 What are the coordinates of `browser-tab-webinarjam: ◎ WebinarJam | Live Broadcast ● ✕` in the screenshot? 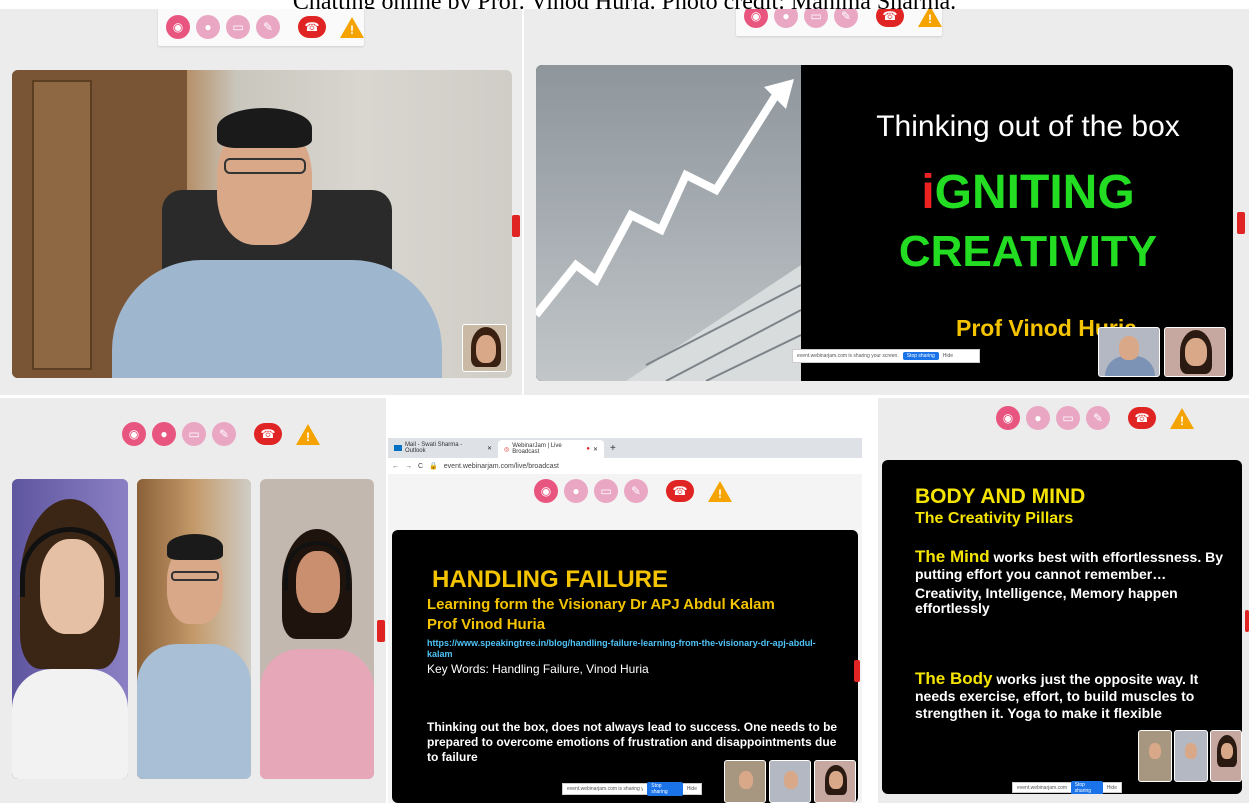 It's located at (551, 449).